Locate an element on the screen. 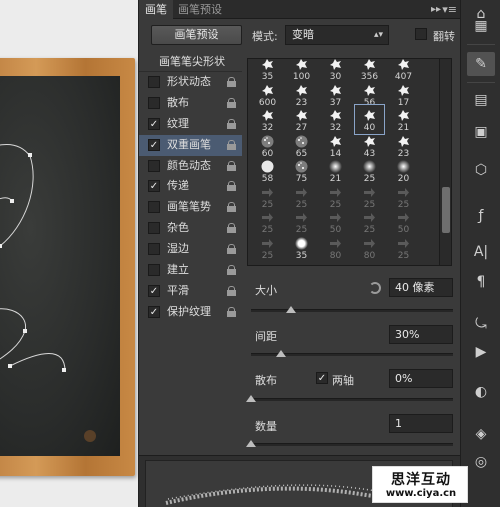 Image resolution: width=500 pixels, height=507 pixels. brush-option-item: ✓ 保护纹理 is located at coordinates (190, 312).